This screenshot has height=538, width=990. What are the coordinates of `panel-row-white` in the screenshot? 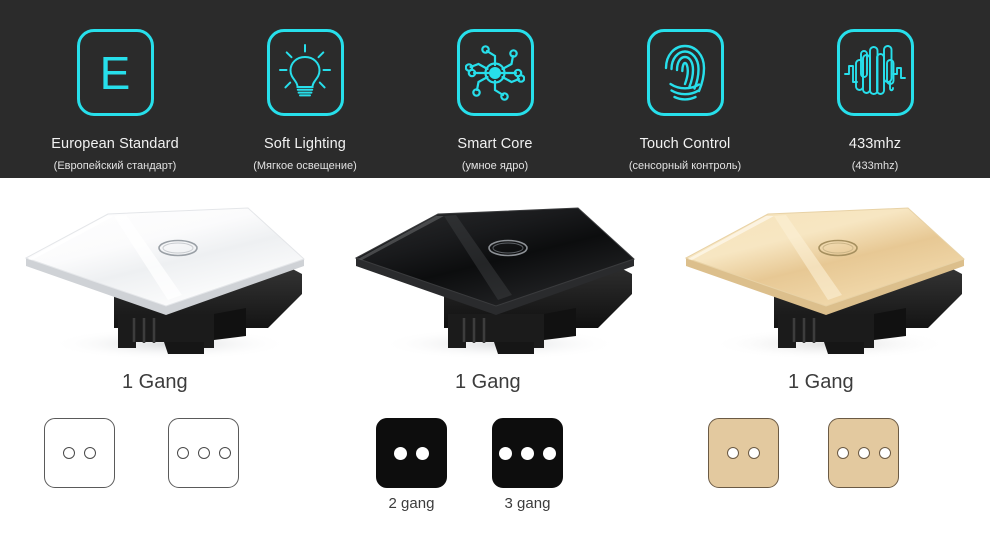 It's located at (165, 478).